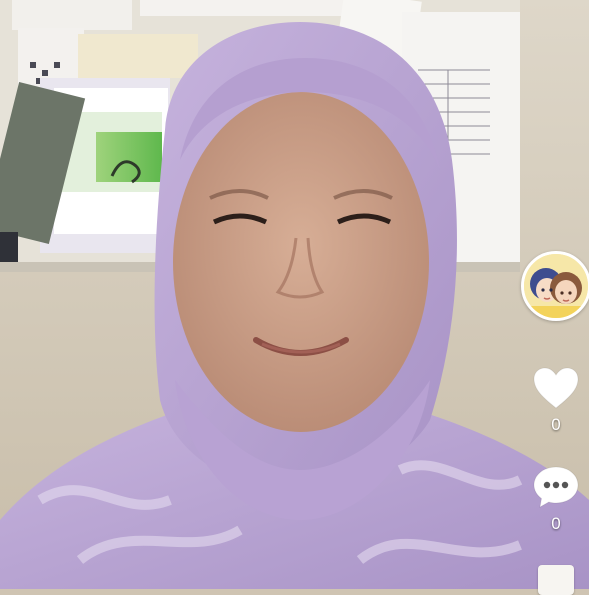  Describe the element at coordinates (556, 523) in the screenshot. I see `comment-count: 0` at that location.